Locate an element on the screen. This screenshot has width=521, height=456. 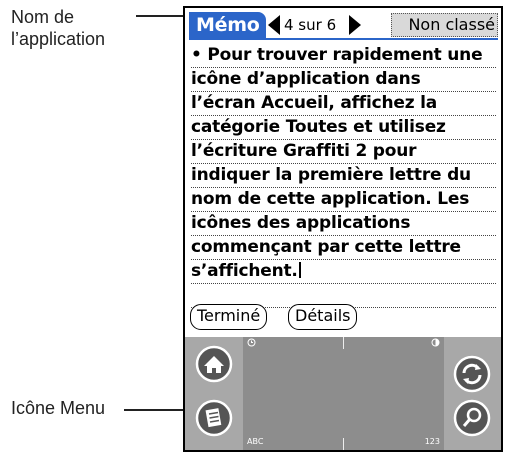
numbers-label: 123 is located at coordinates (432, 441).